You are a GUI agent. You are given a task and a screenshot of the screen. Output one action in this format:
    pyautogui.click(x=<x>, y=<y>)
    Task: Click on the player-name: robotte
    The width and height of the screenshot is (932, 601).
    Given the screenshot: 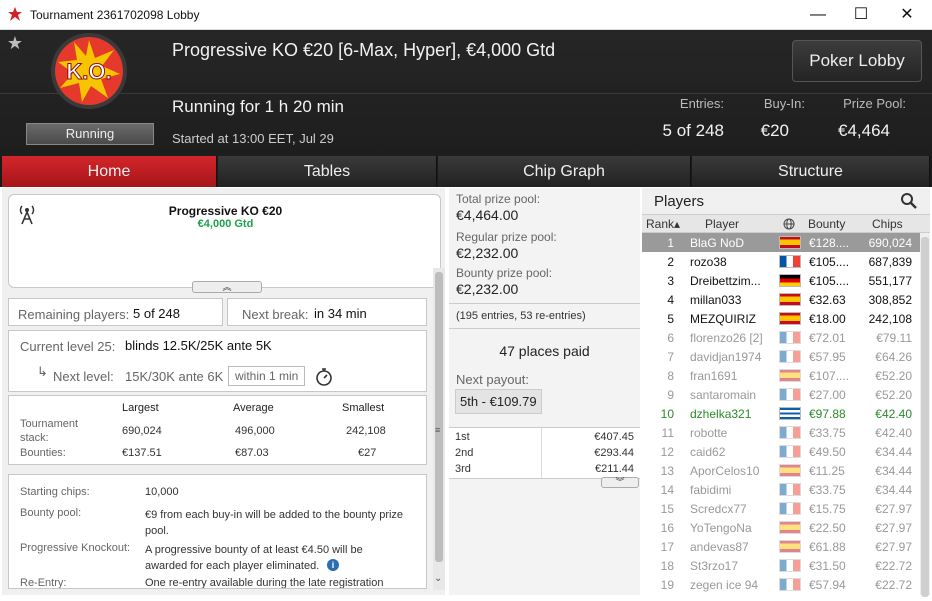 What is the action you would take?
    pyautogui.click(x=709, y=433)
    